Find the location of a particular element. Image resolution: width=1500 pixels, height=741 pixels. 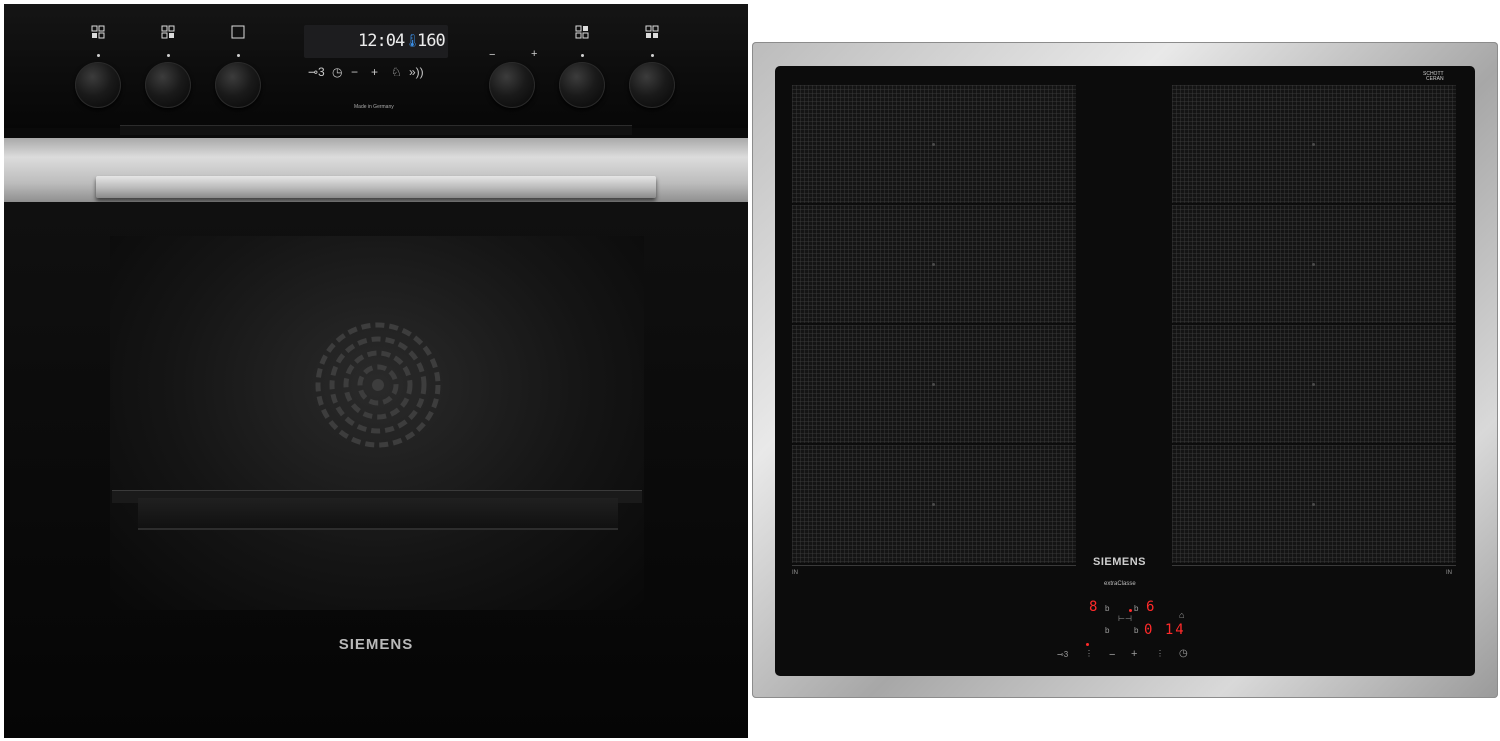

clock-button: ◷ is located at coordinates (337, 72).